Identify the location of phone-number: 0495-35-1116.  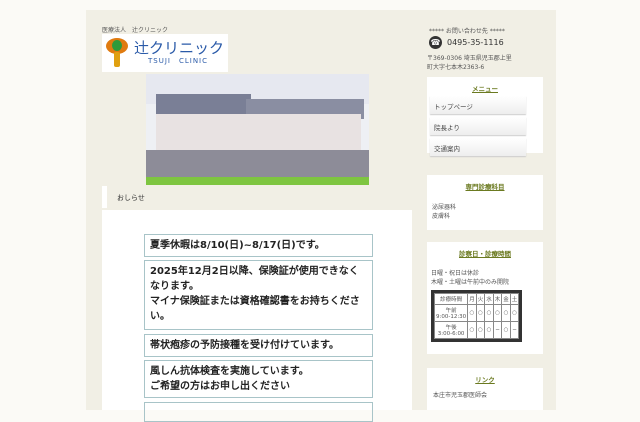
(475, 42).